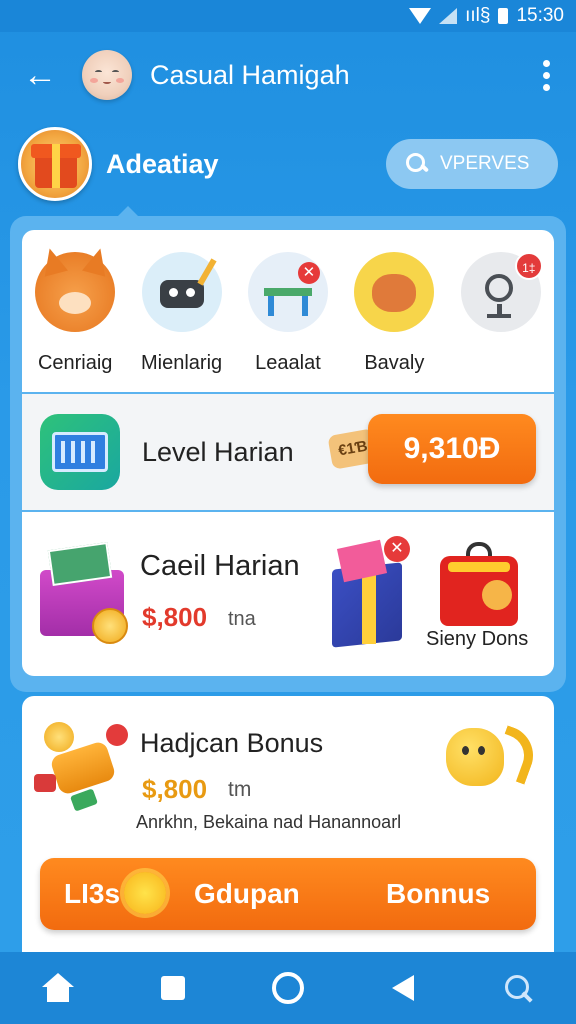 The image size is (576, 1024). I want to click on more-options-icon, so click(546, 75).